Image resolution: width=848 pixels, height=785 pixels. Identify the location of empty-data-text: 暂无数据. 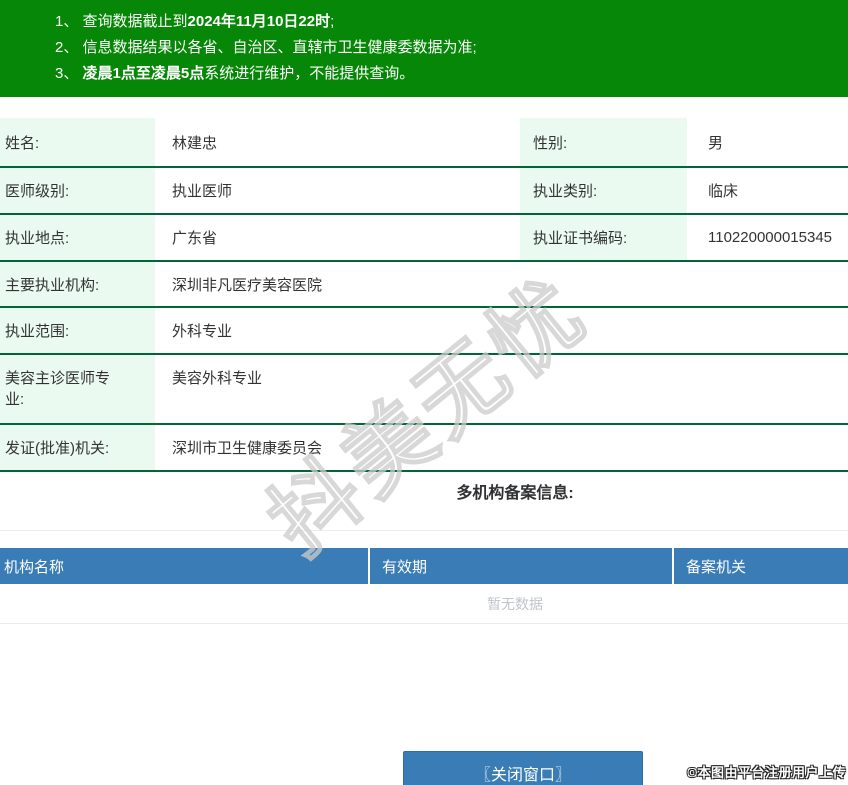
(424, 604).